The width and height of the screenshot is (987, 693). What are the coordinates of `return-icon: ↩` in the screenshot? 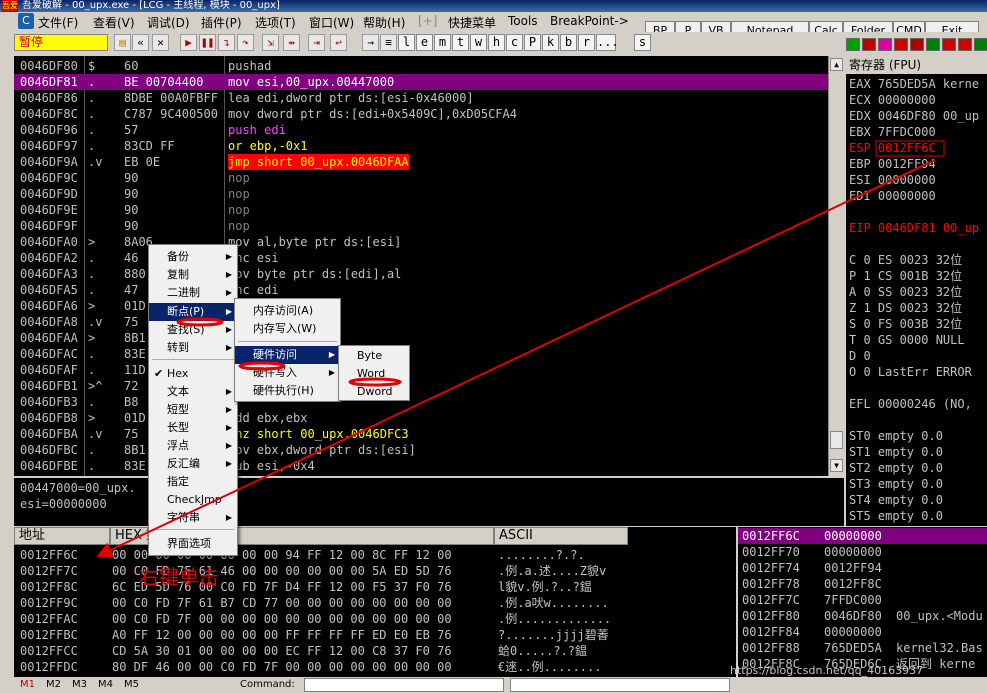 It's located at (338, 42).